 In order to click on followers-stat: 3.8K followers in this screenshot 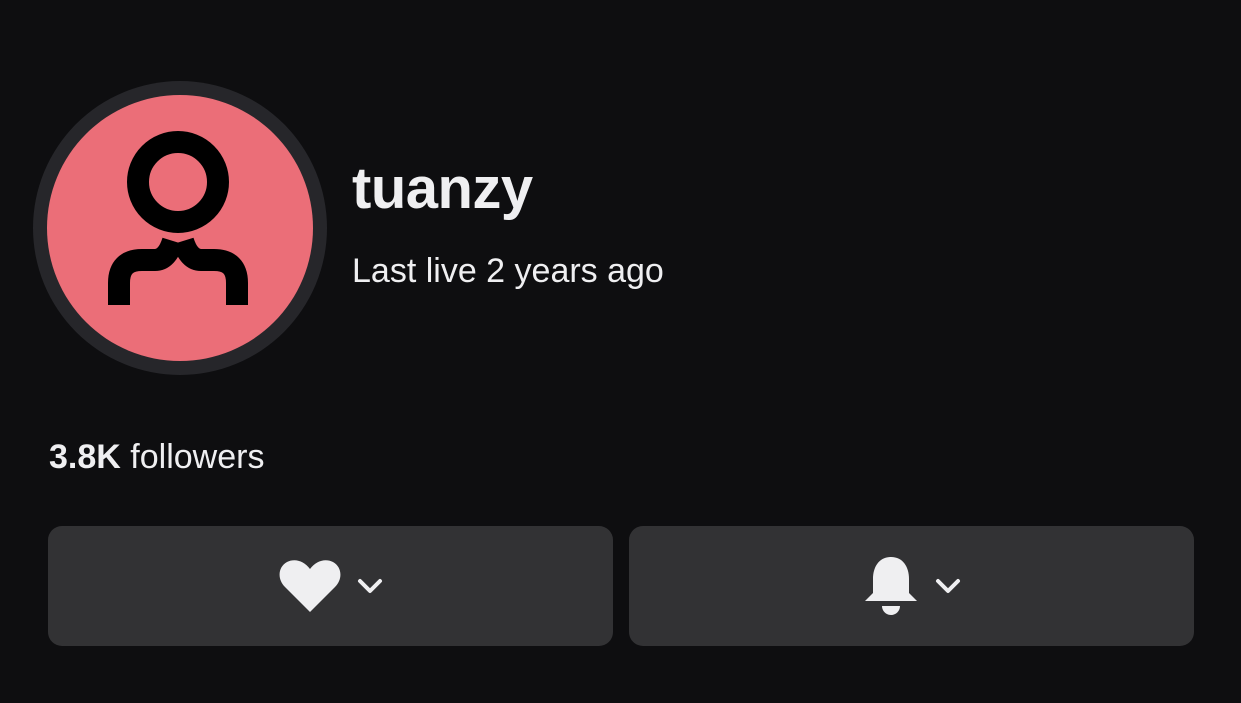, I will do `click(156, 457)`.